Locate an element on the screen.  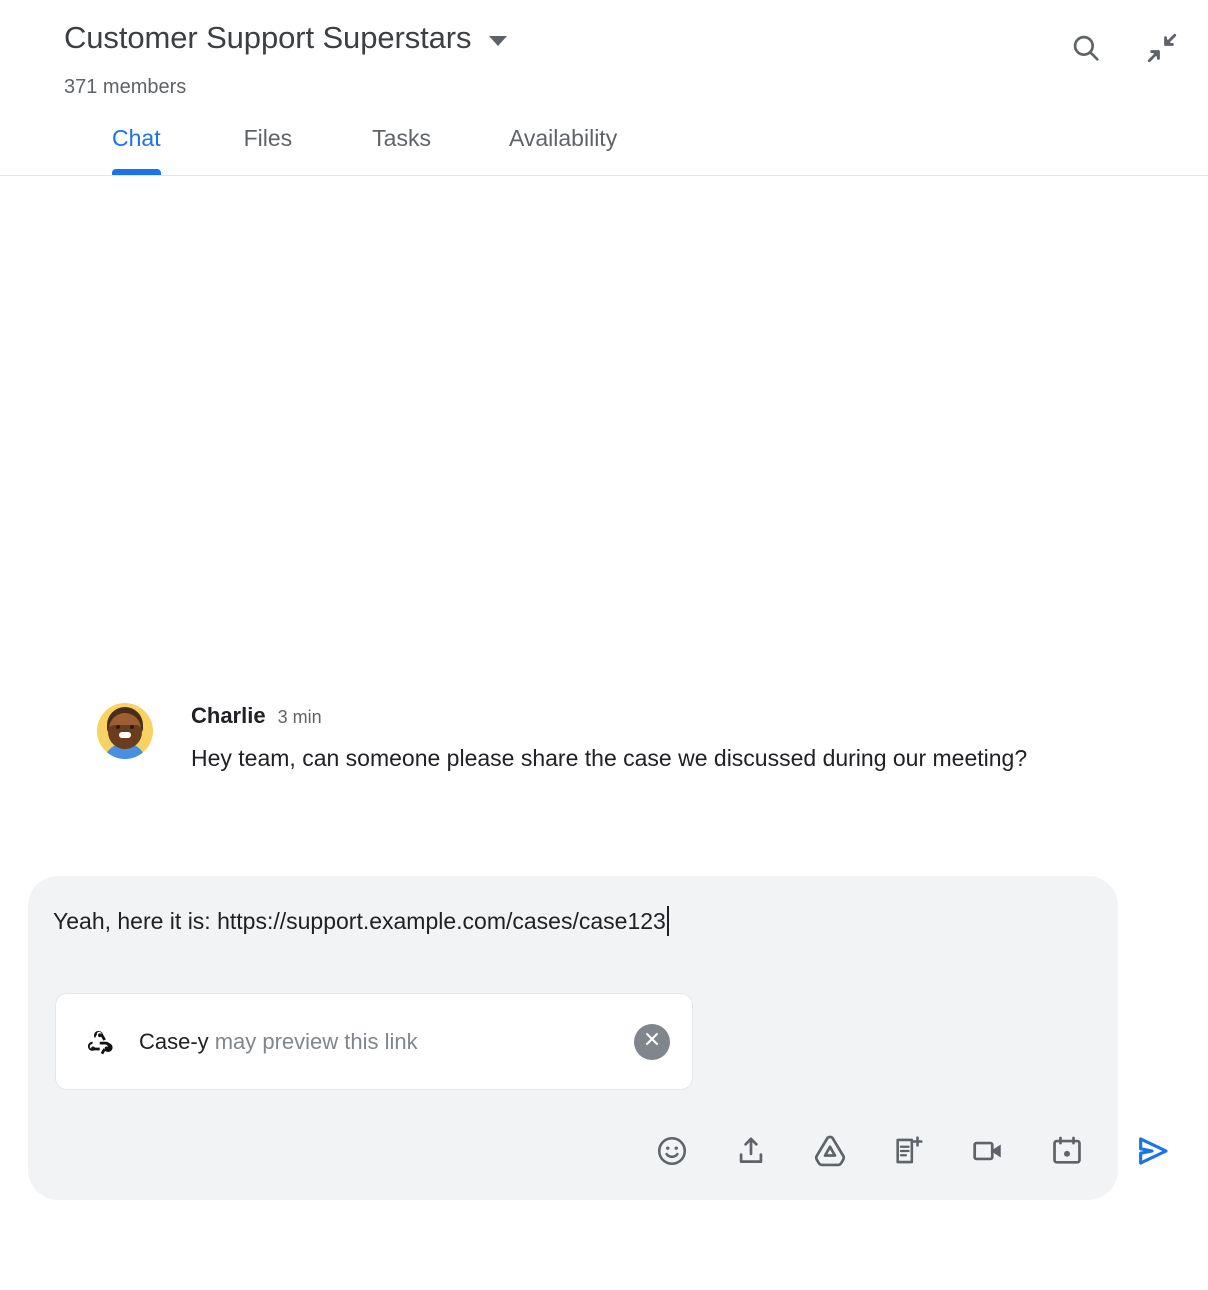
header-divider is located at coordinates (604, 175).